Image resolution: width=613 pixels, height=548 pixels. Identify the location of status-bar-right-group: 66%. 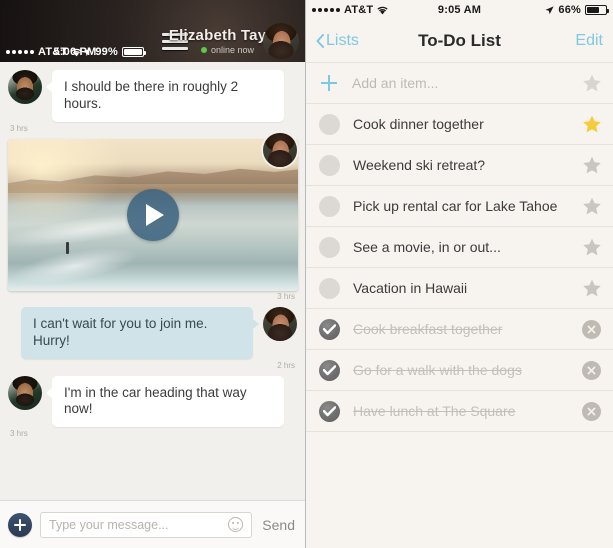
(577, 10).